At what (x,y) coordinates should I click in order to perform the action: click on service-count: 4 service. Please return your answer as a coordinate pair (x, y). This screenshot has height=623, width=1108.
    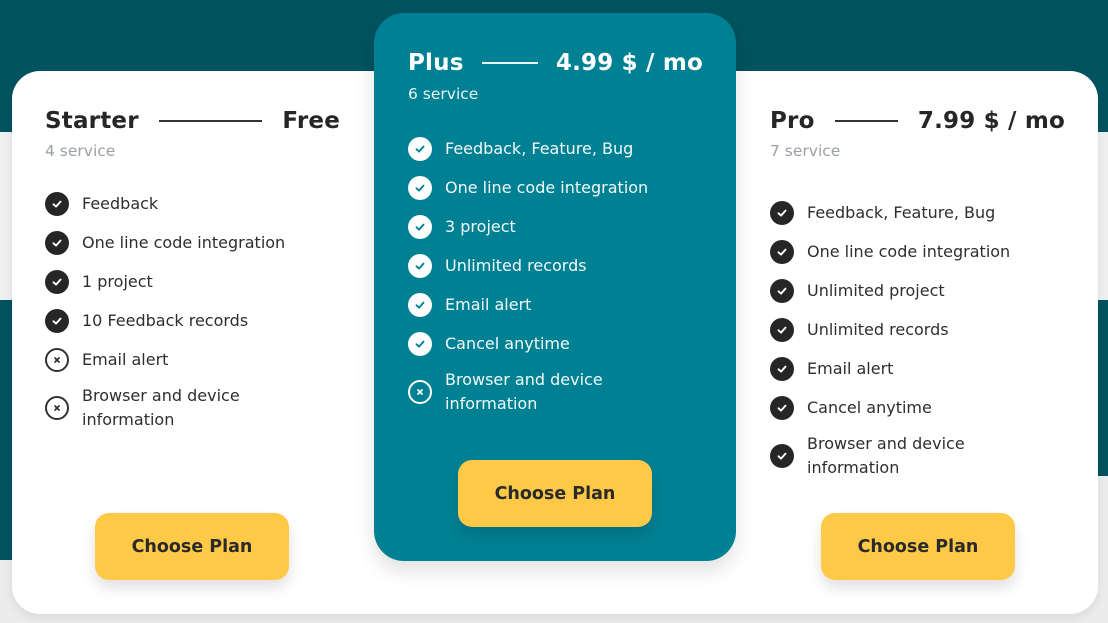
    Looking at the image, I should click on (80, 151).